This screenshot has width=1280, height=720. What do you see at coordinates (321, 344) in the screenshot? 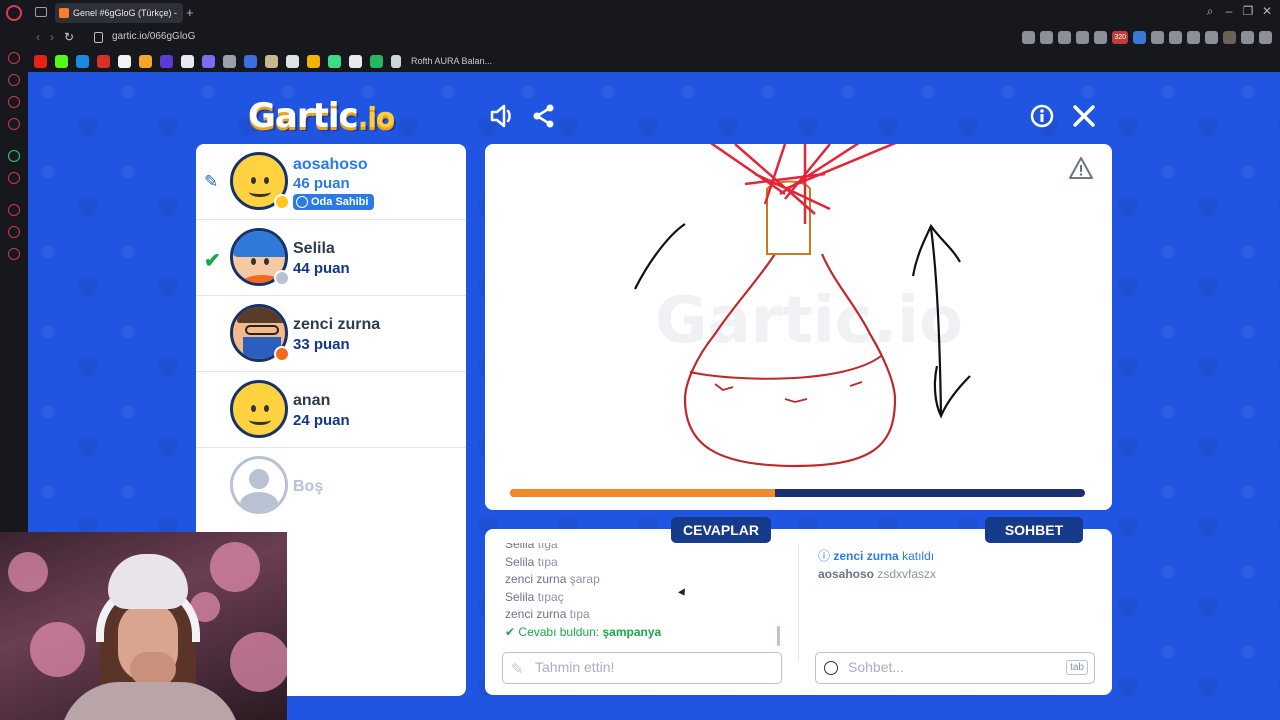
I see `player-score: 33 puan` at bounding box center [321, 344].